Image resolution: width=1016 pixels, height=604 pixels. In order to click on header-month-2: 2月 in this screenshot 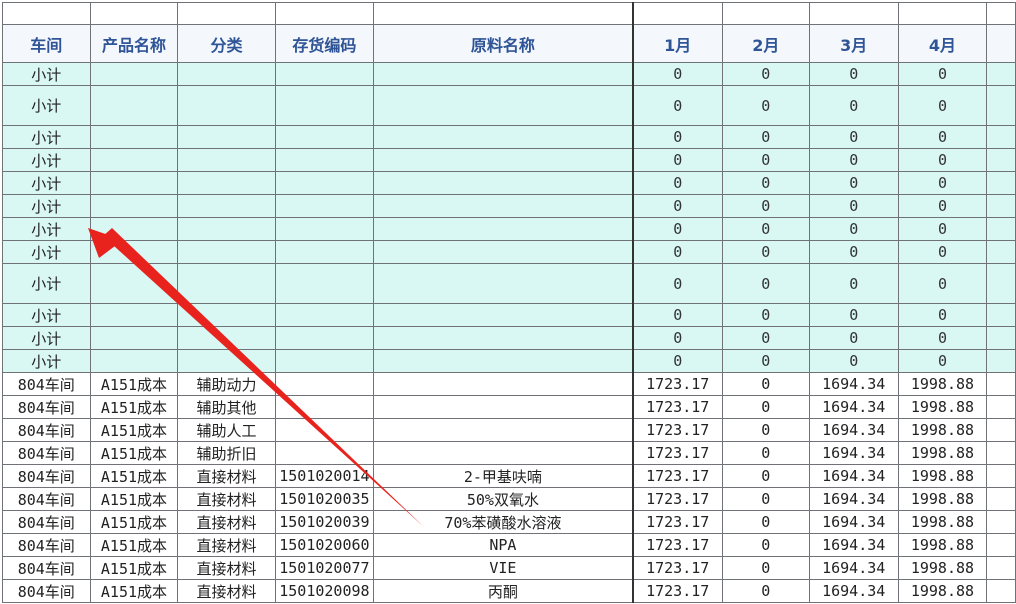, I will do `click(765, 43)`.